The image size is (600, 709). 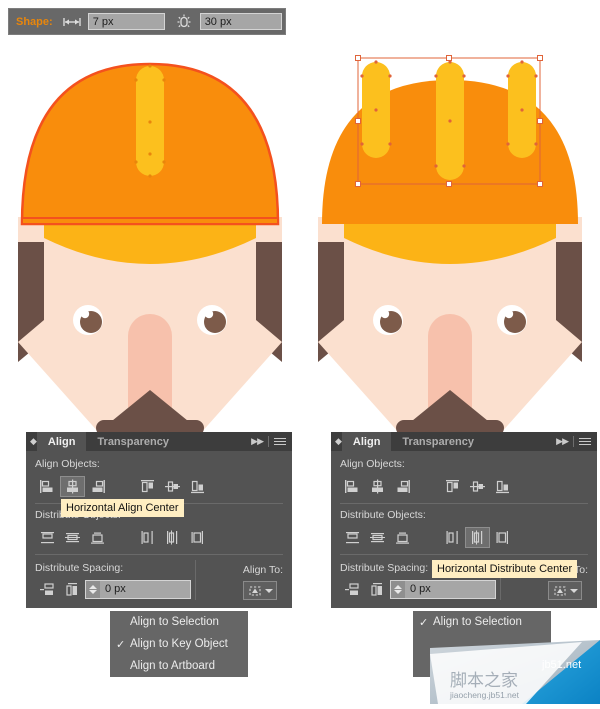 I want to click on menu-item-label: Align to Artboard, so click(x=173, y=666).